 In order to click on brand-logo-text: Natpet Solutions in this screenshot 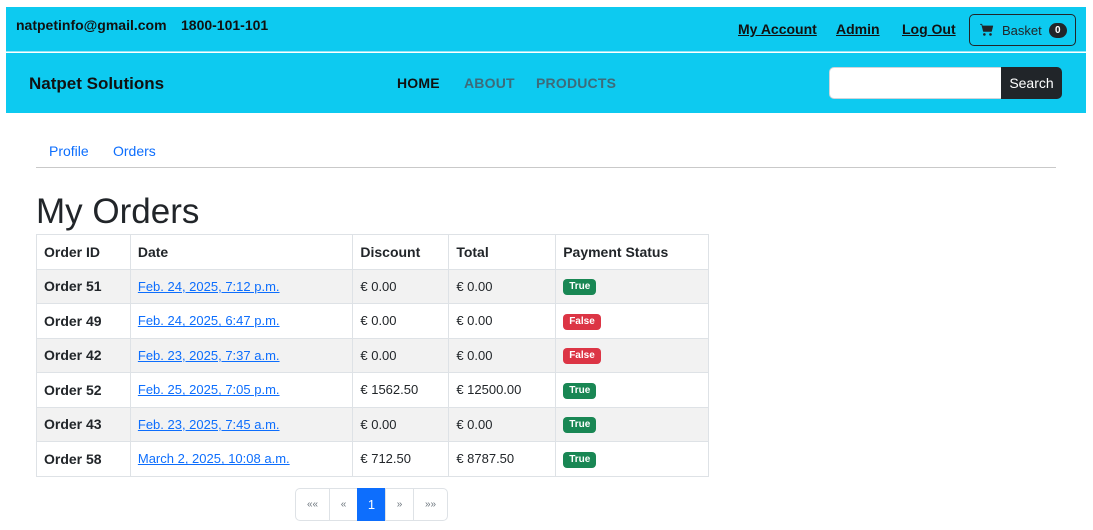, I will do `click(96, 84)`.